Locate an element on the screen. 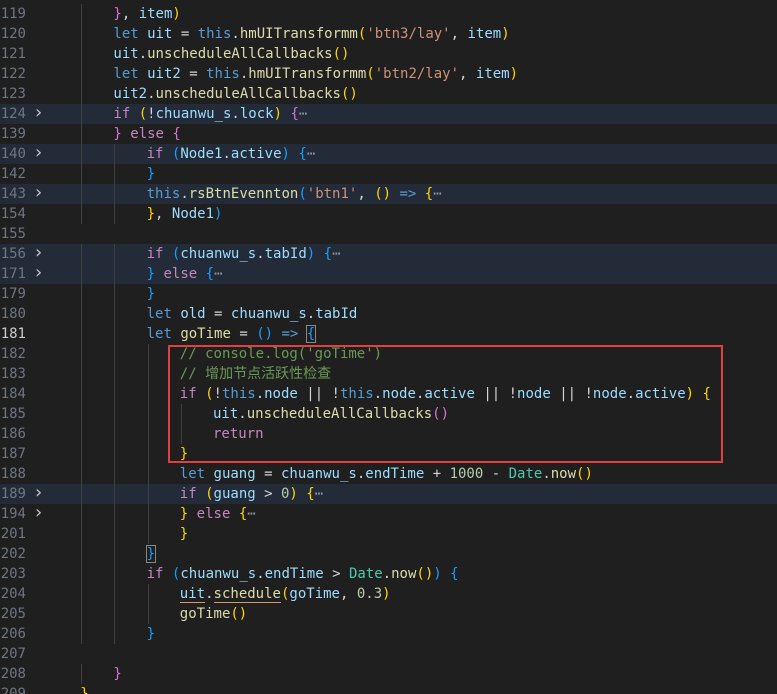  code-line: 207 is located at coordinates (388, 654).